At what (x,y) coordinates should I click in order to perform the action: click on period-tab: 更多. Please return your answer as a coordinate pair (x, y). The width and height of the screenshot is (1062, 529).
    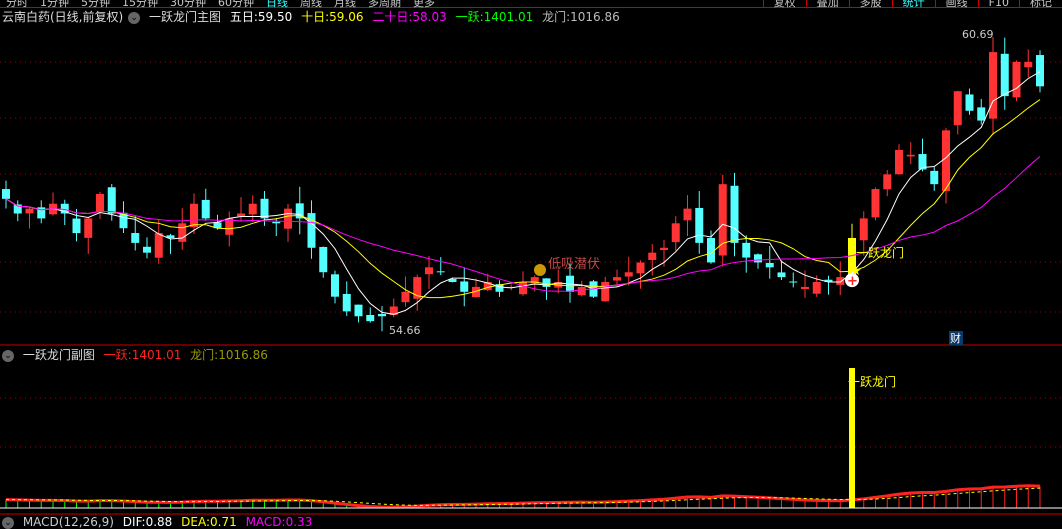
    Looking at the image, I should click on (424, 4).